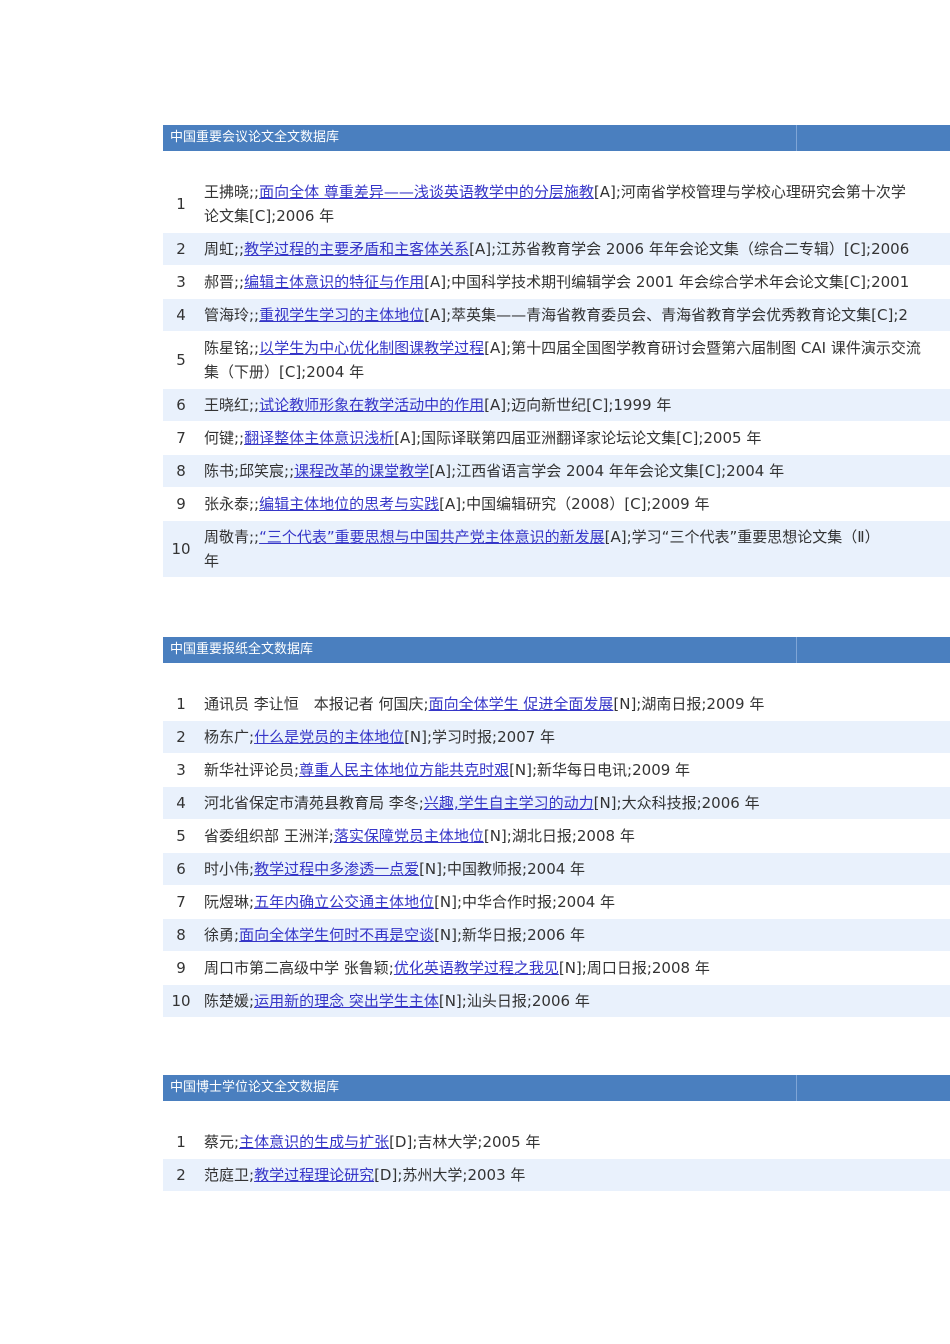  What do you see at coordinates (181, 770) in the screenshot?
I see `item-number: 3` at bounding box center [181, 770].